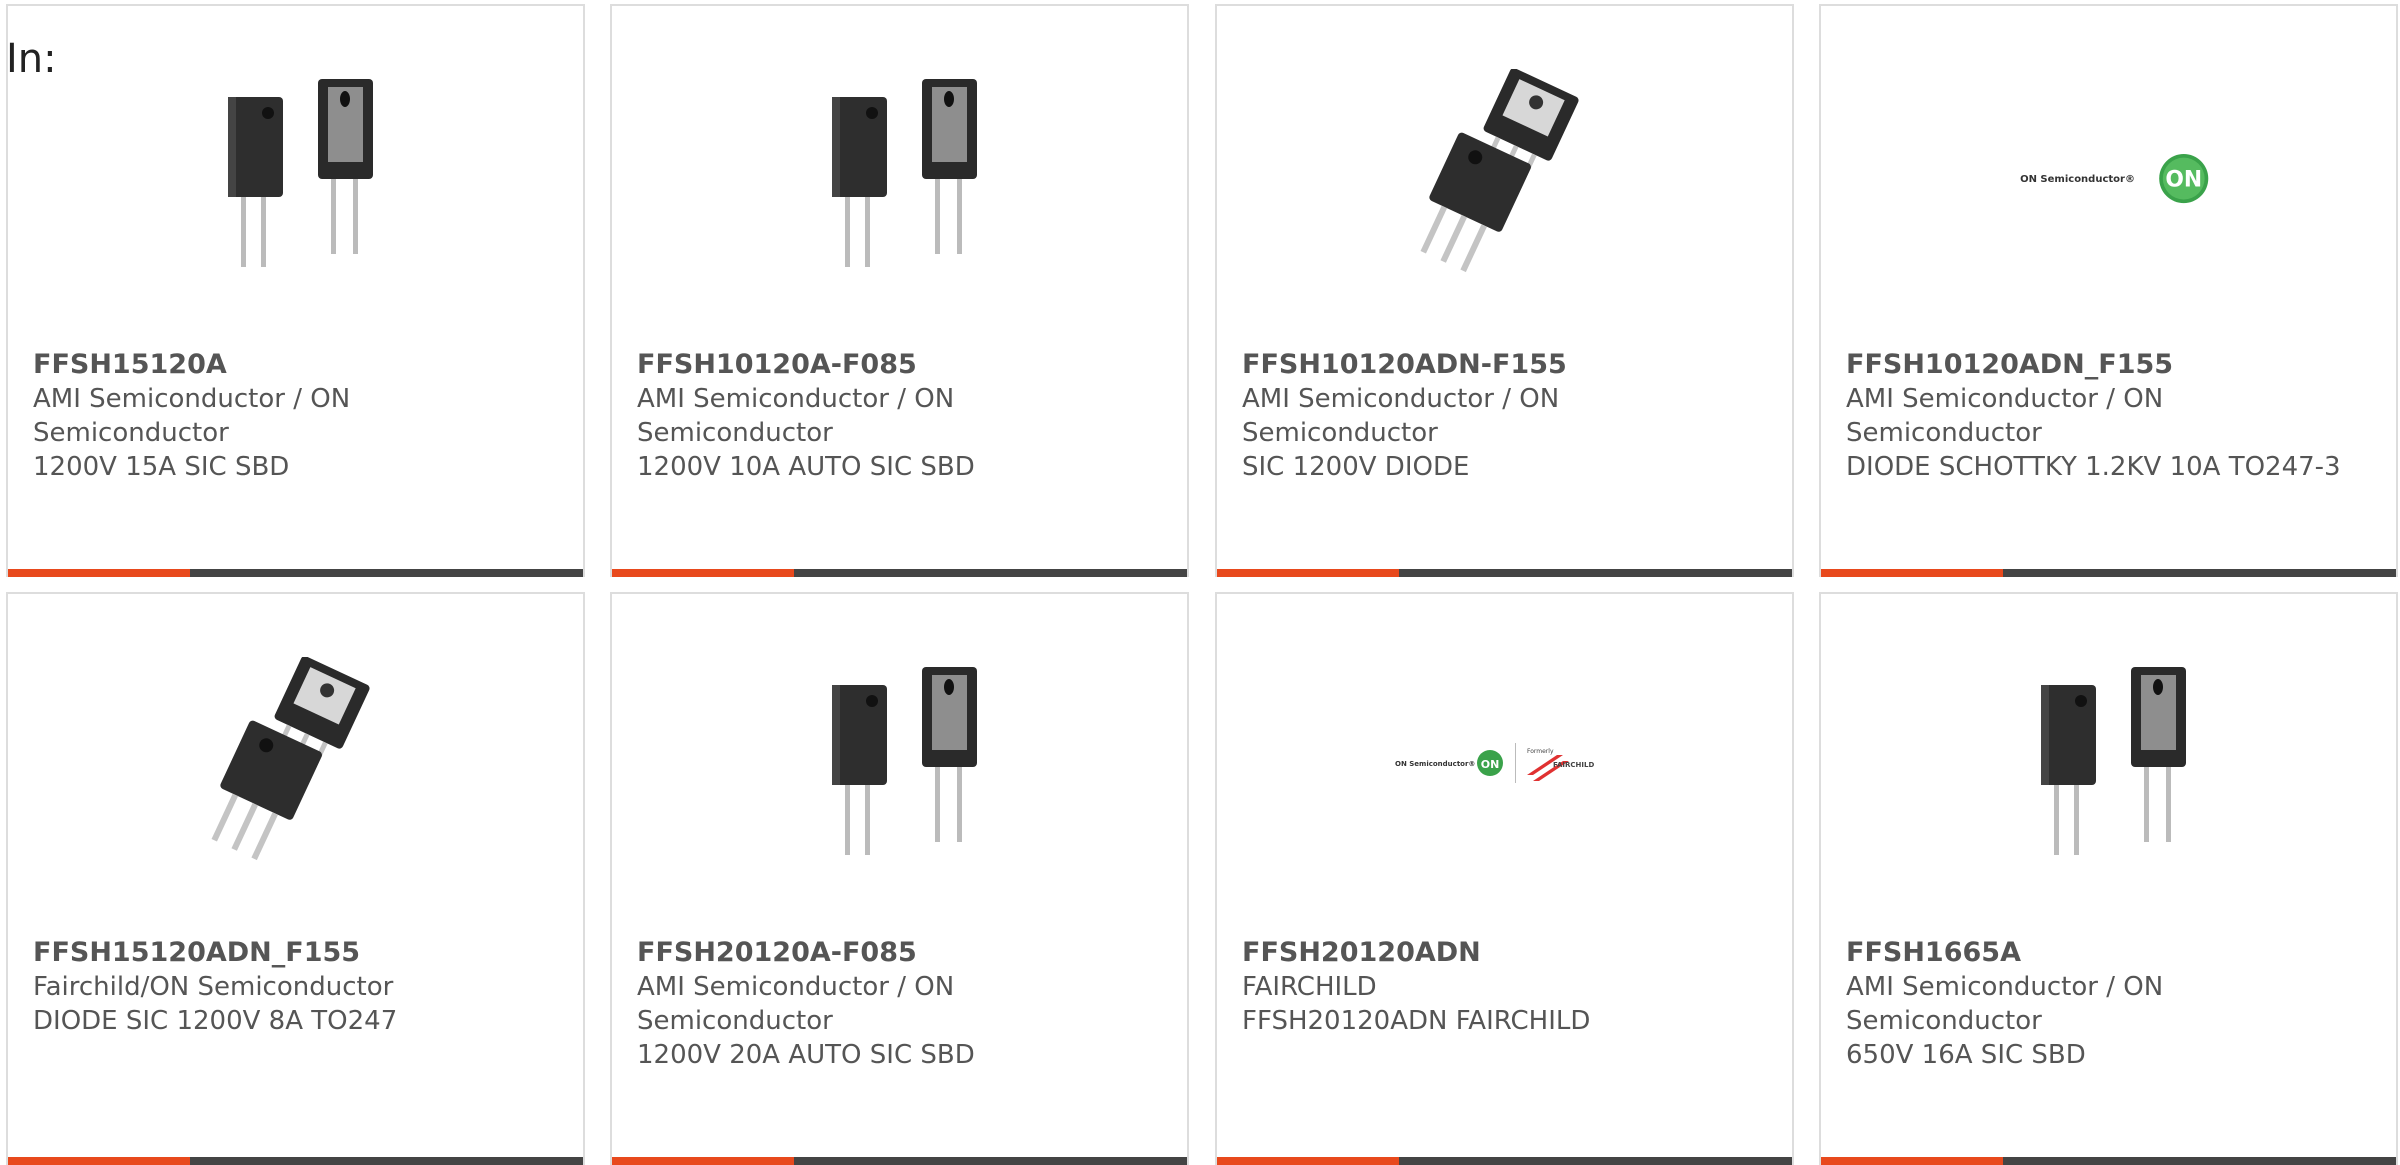  What do you see at coordinates (806, 467) in the screenshot?
I see `description: 1200V 10A AUTO SIC SBD` at bounding box center [806, 467].